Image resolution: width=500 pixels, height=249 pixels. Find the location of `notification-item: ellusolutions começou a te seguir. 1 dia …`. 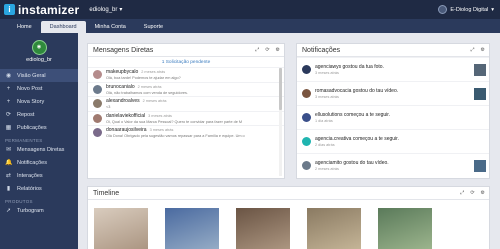

notification-item: ellusolutions começou a te seguir. 1 dia … is located at coordinates (393, 117).